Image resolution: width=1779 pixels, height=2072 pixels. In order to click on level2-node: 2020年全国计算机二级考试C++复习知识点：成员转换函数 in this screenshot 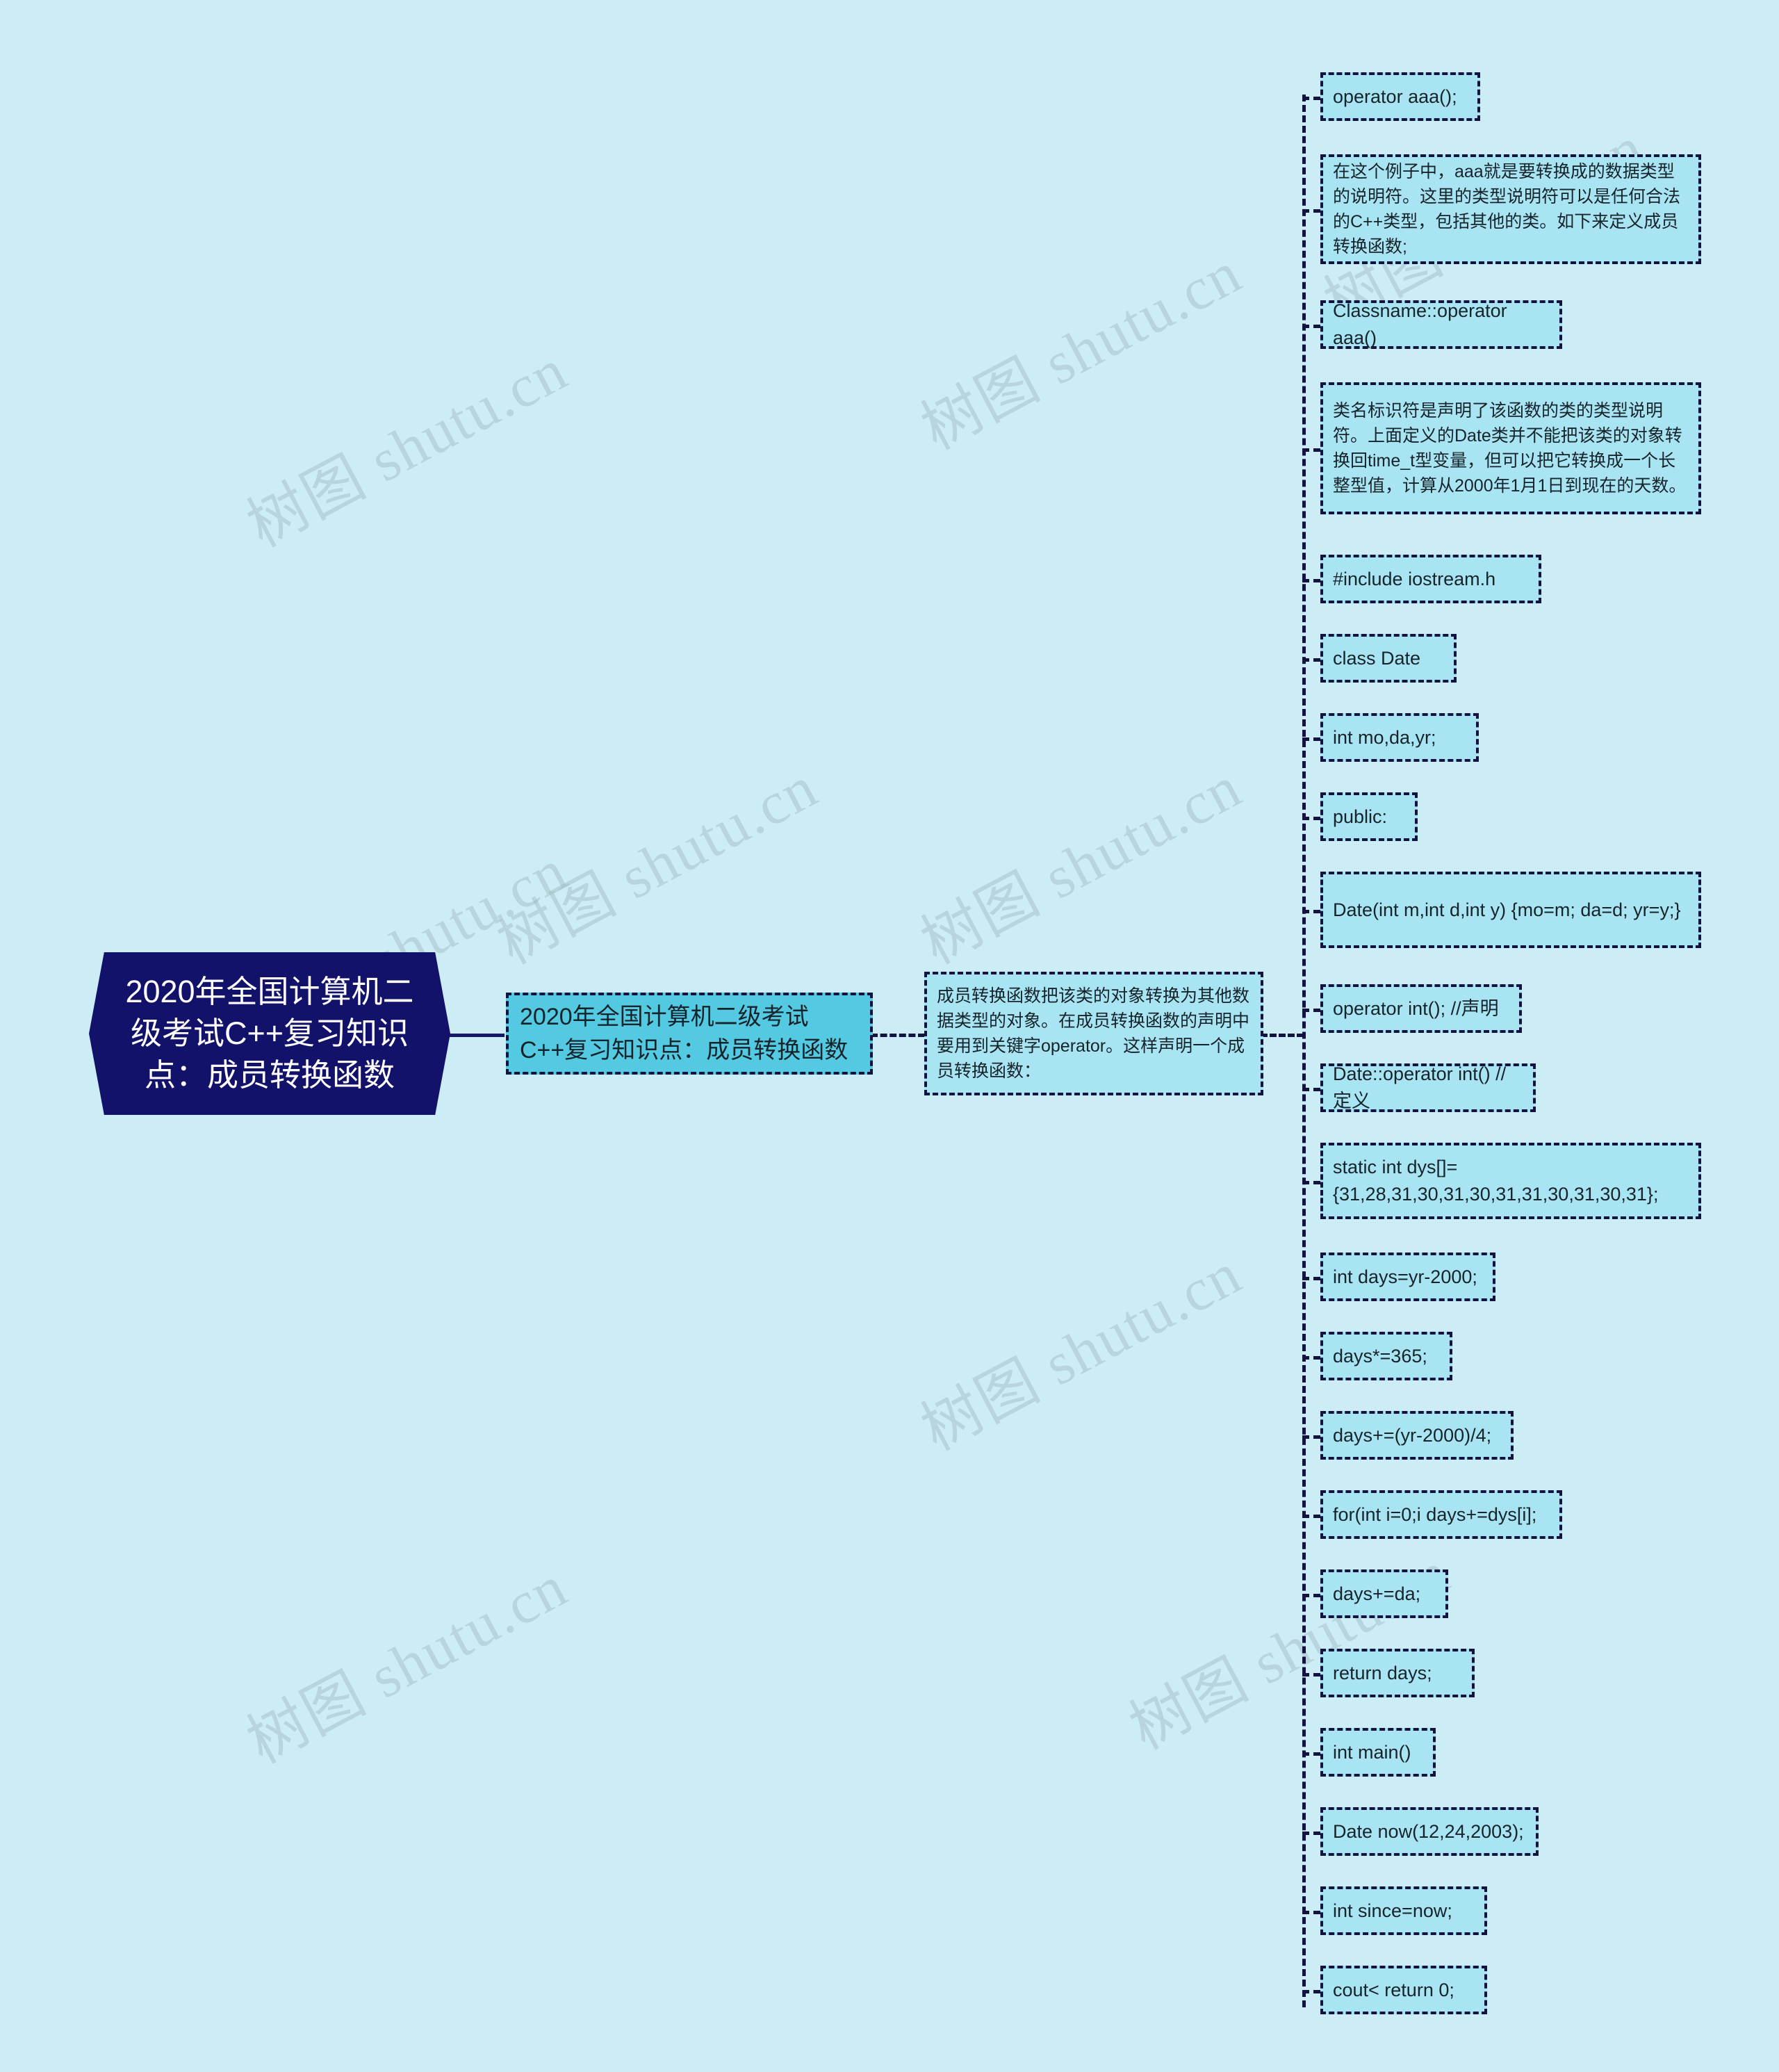, I will do `click(689, 1034)`.